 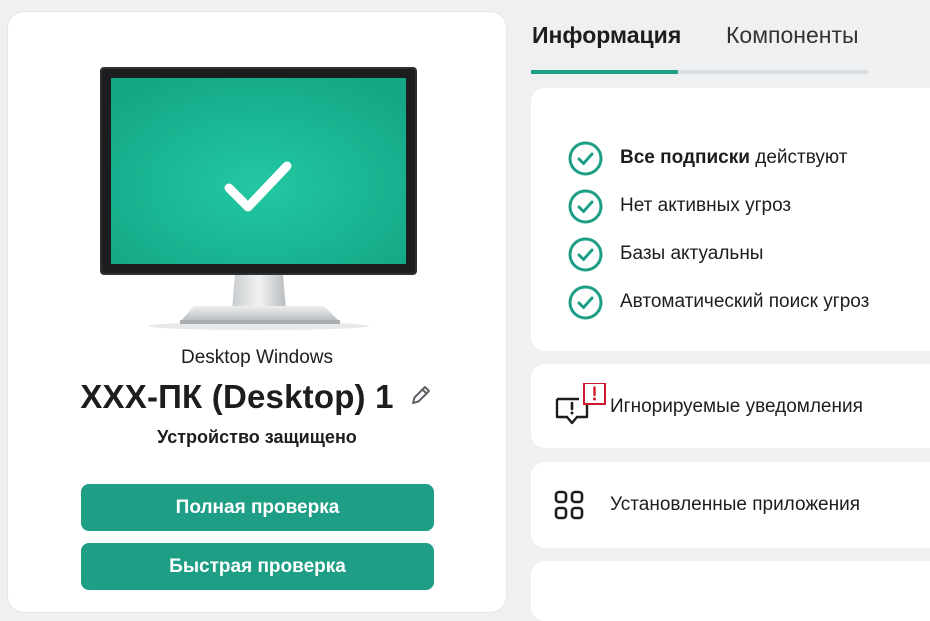 What do you see at coordinates (580, 404) in the screenshot?
I see `ignored-notification-icon` at bounding box center [580, 404].